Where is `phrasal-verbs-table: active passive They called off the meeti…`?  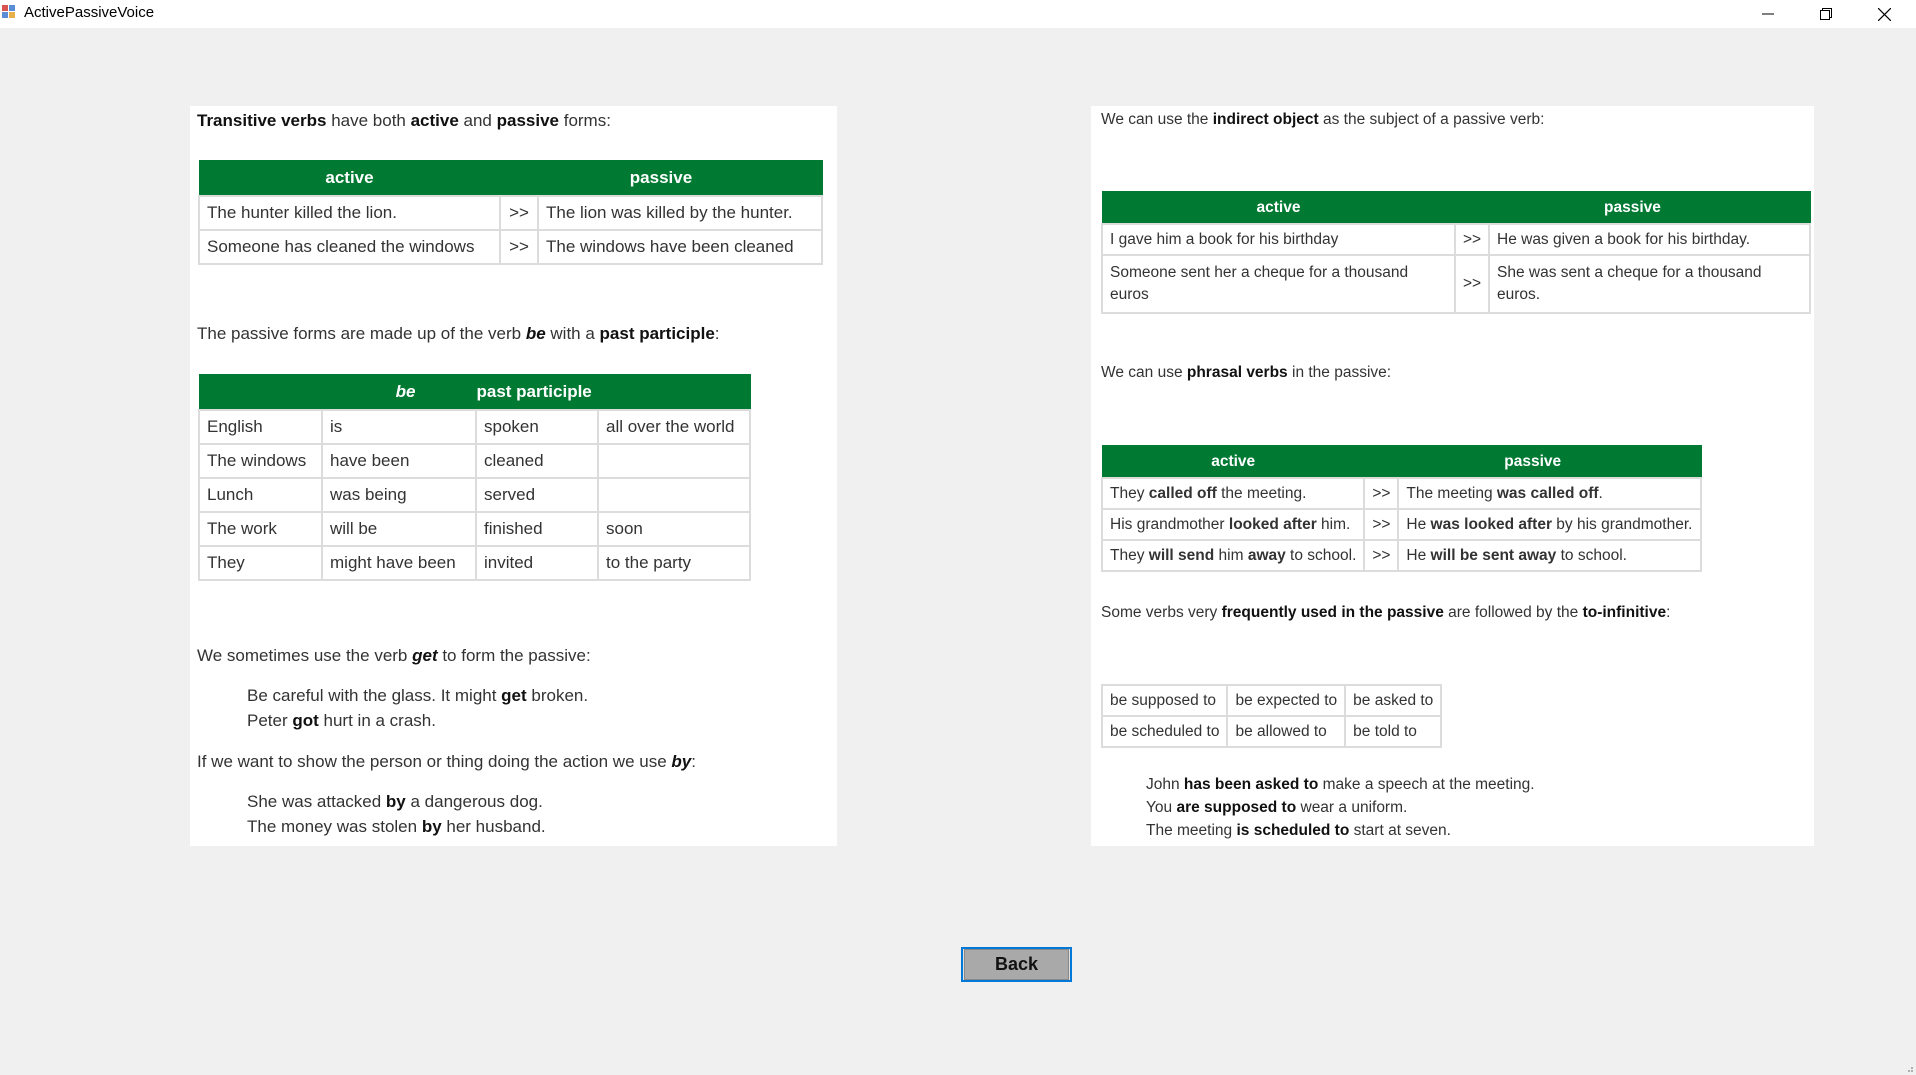 phrasal-verbs-table: active passive They called off the meeti… is located at coordinates (1401, 508).